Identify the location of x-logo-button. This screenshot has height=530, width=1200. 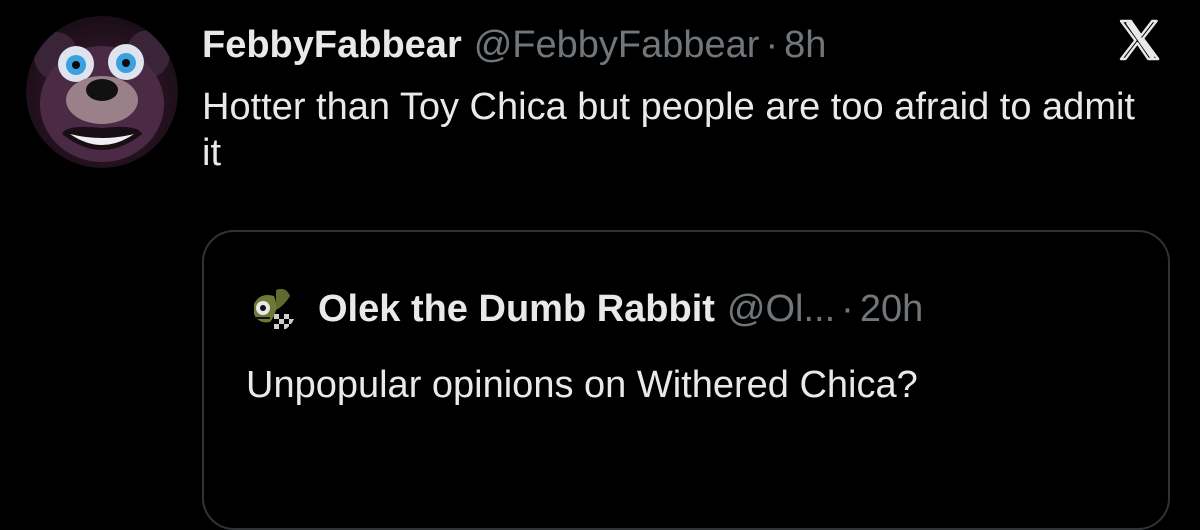
(1139, 40).